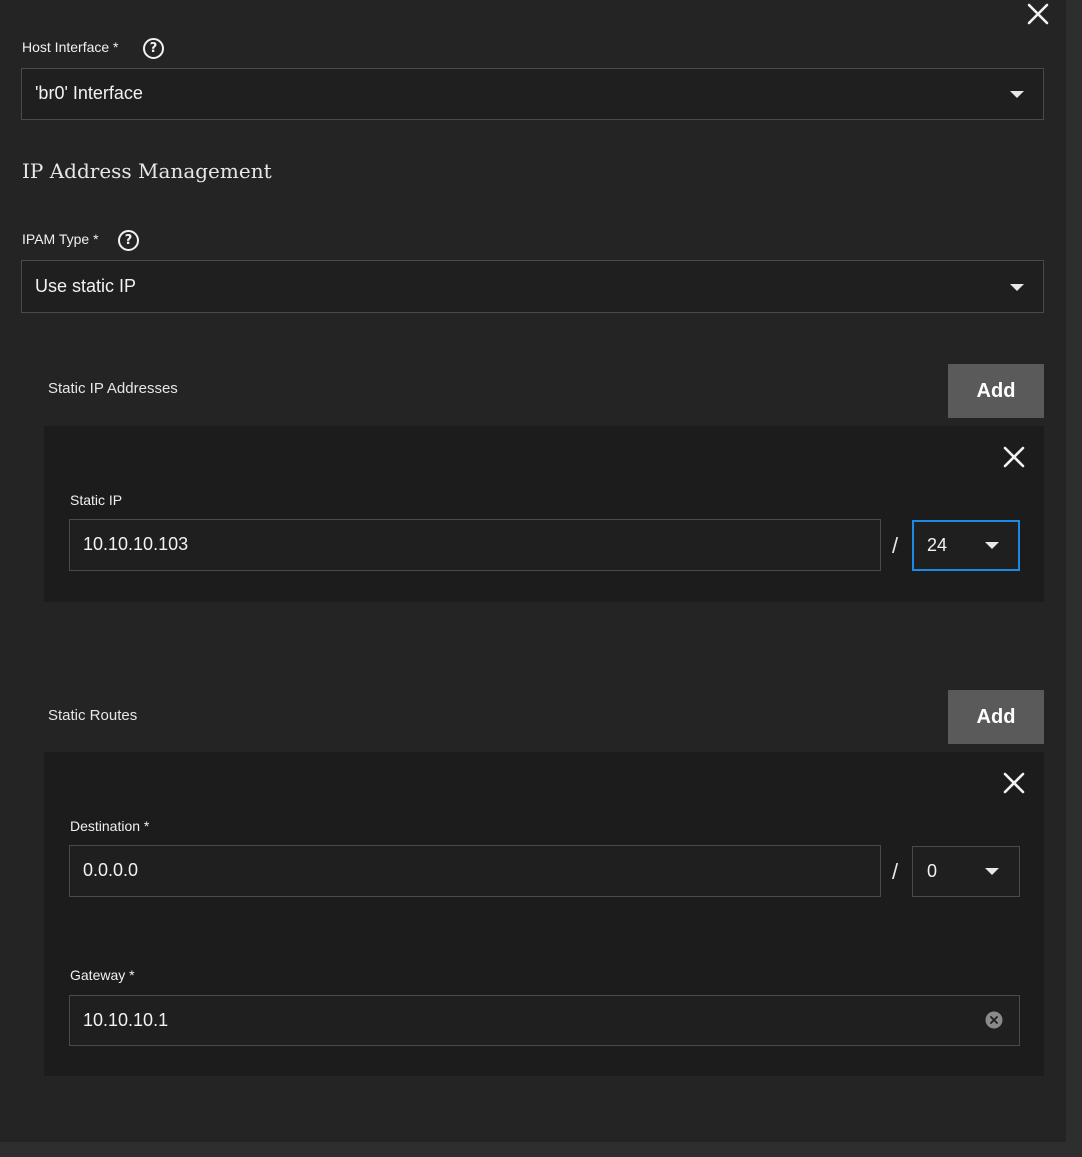  What do you see at coordinates (966, 871) in the screenshot?
I see `destination-mask-select: 0` at bounding box center [966, 871].